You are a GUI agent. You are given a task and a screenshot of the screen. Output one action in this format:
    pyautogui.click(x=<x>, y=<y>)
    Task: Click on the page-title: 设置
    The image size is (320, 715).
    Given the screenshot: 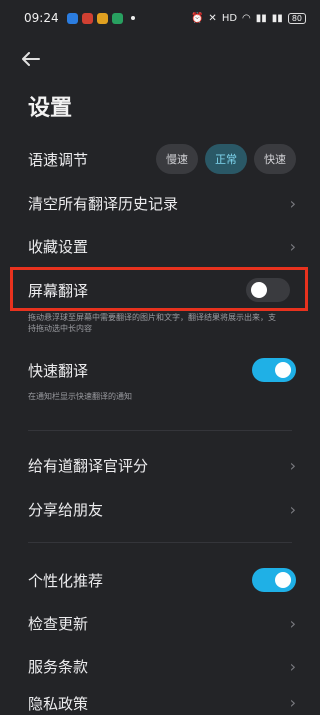 What is the action you would take?
    pyautogui.click(x=50, y=108)
    